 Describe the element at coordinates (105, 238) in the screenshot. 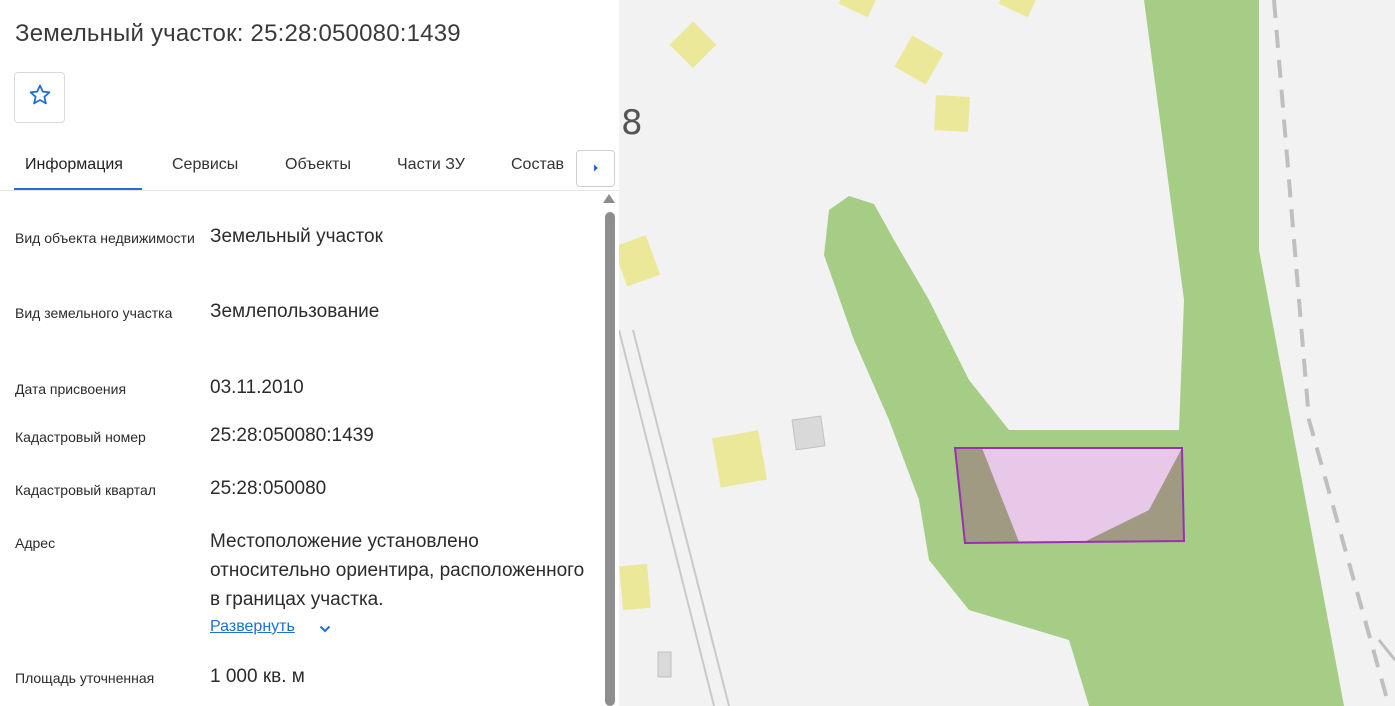

I see `label-object-type: Вид объекта недвижимости` at that location.